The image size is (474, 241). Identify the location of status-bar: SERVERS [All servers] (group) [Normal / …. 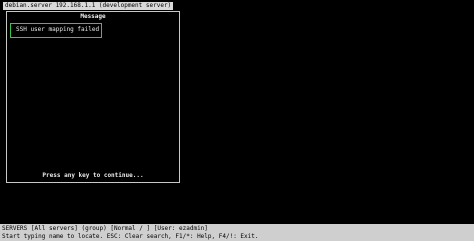
(237, 232).